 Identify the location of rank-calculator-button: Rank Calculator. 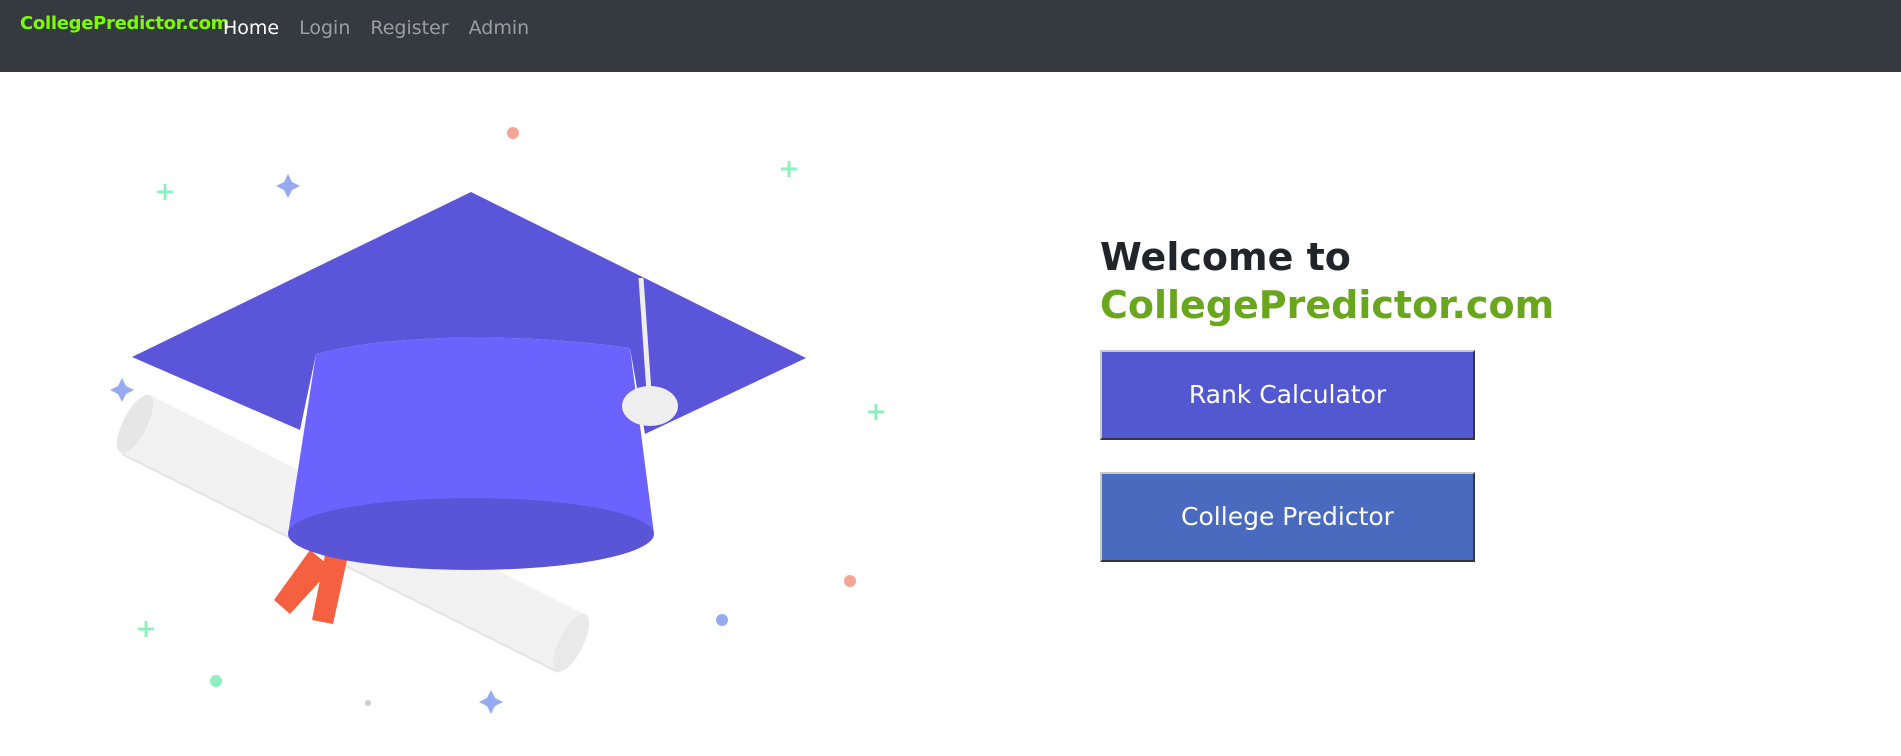
(1287, 395).